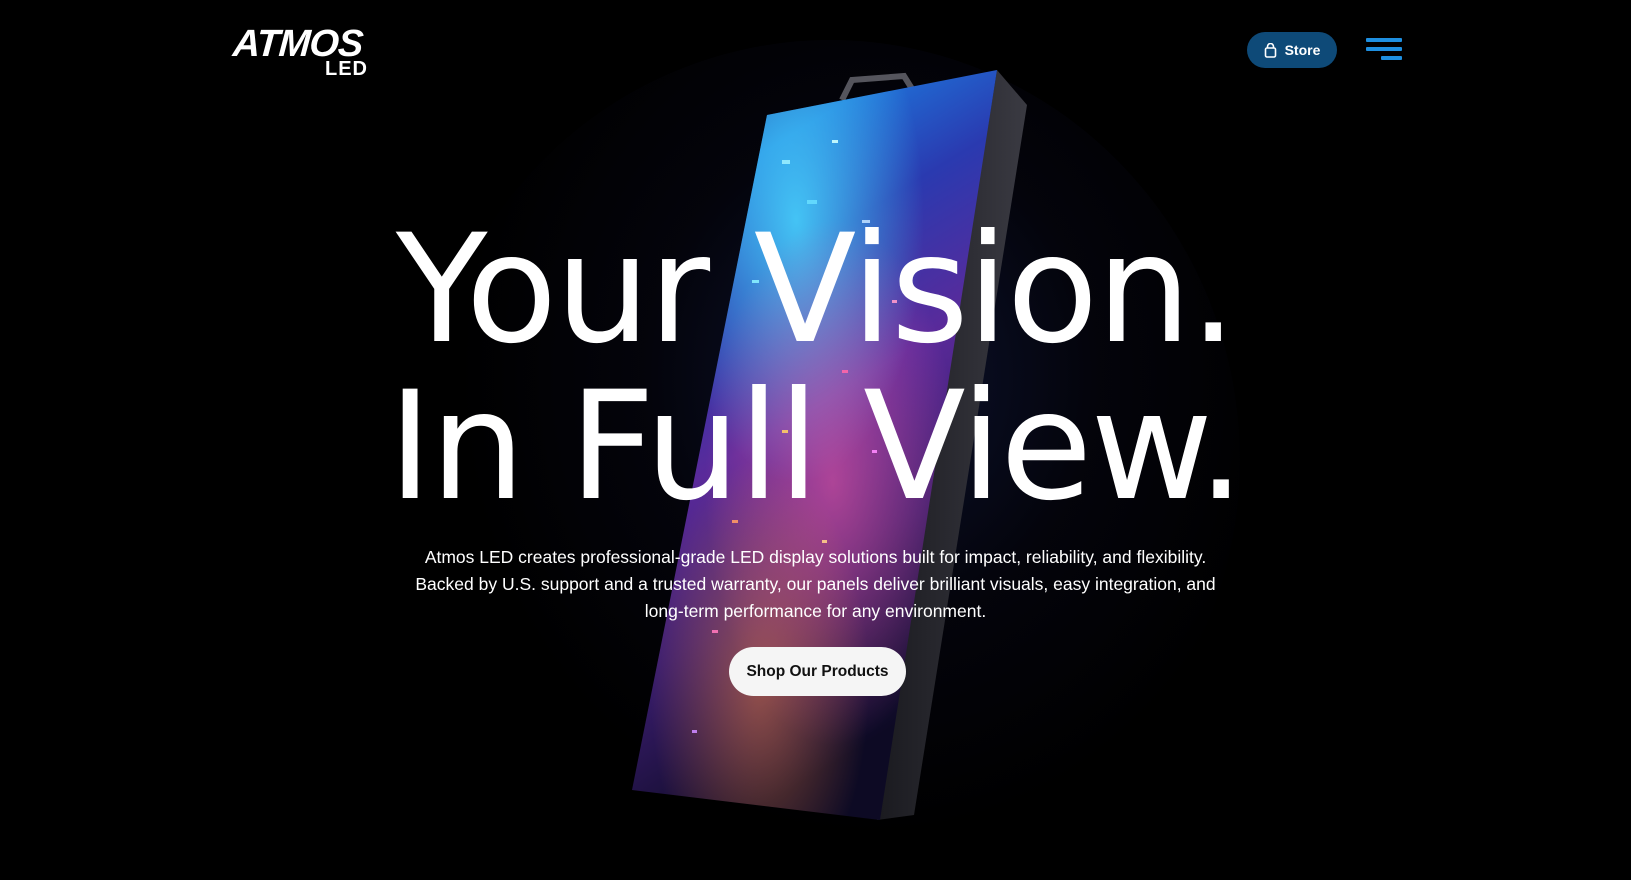 Image resolution: width=1631 pixels, height=880 pixels. I want to click on hero-headline-line2: In Full View., so click(816, 447).